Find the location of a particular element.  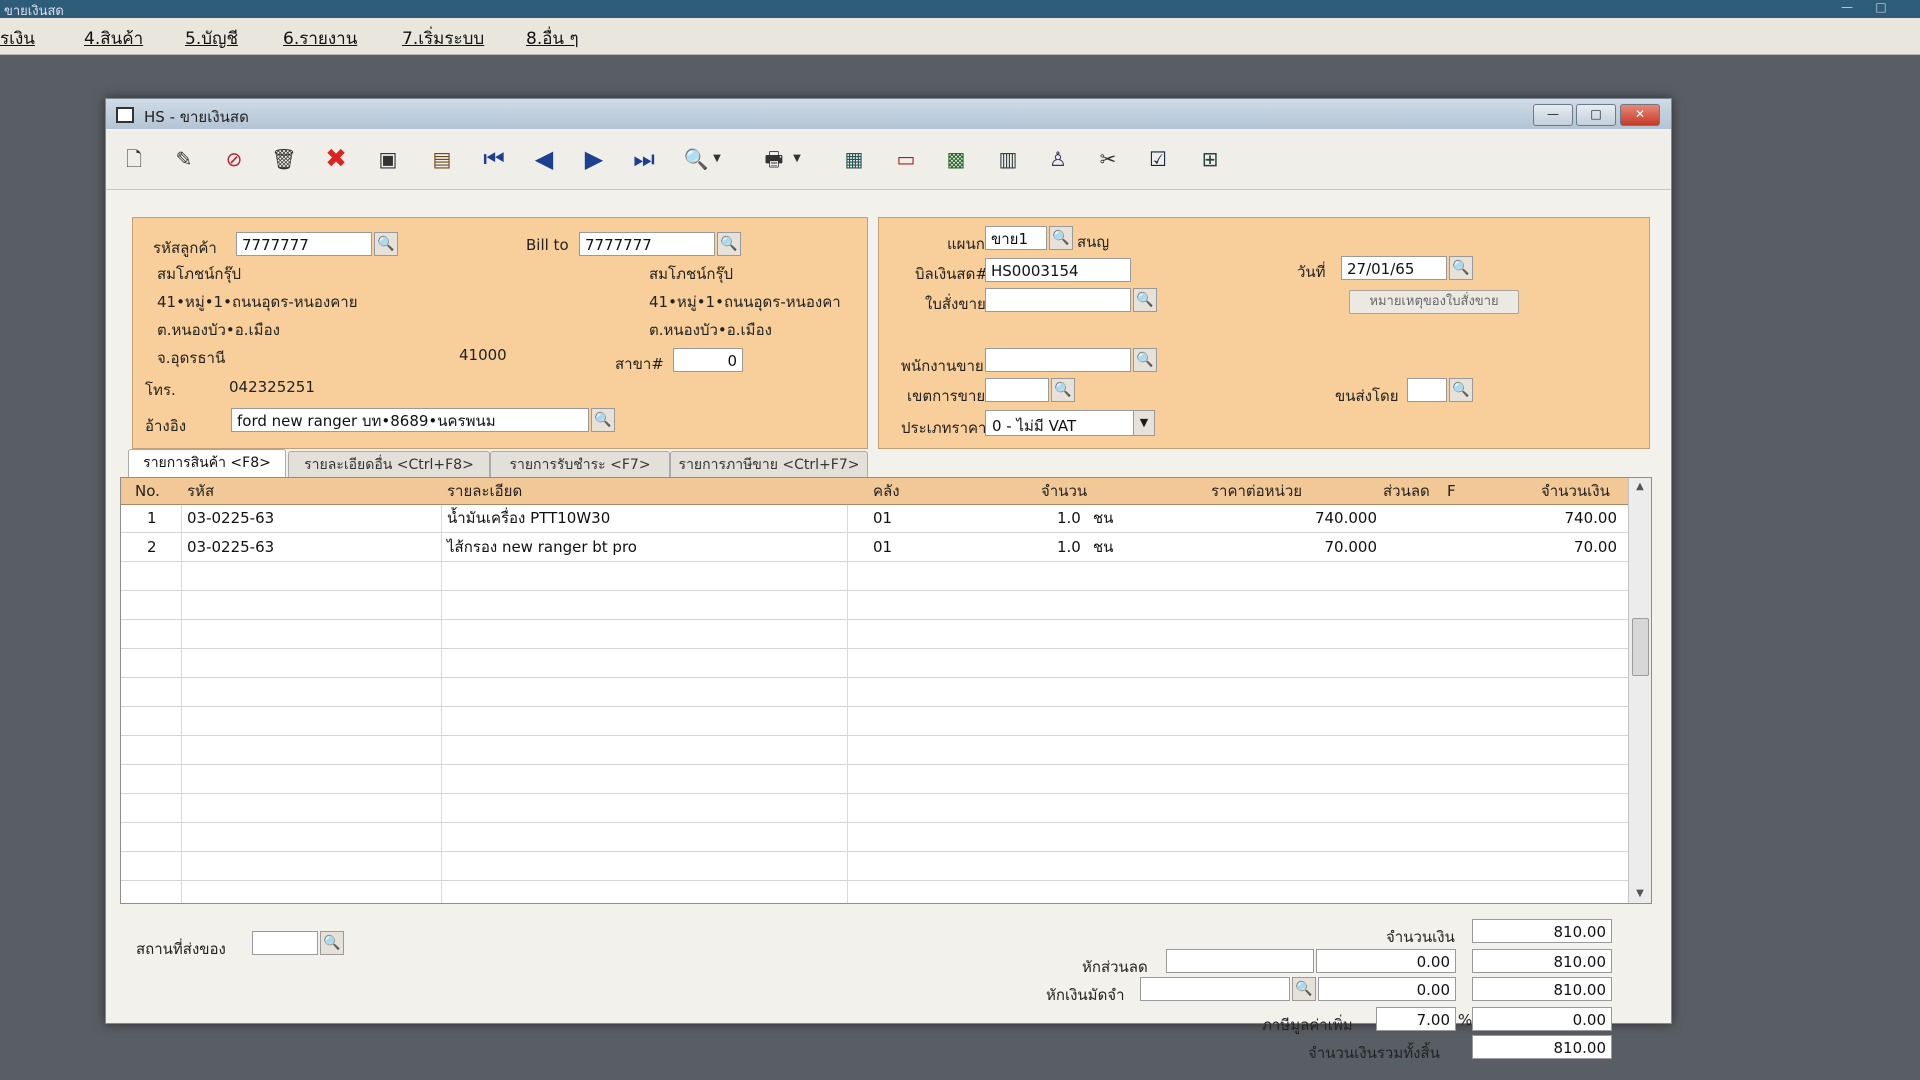

taskbar-minimize-icon: — is located at coordinates (1847, 8).